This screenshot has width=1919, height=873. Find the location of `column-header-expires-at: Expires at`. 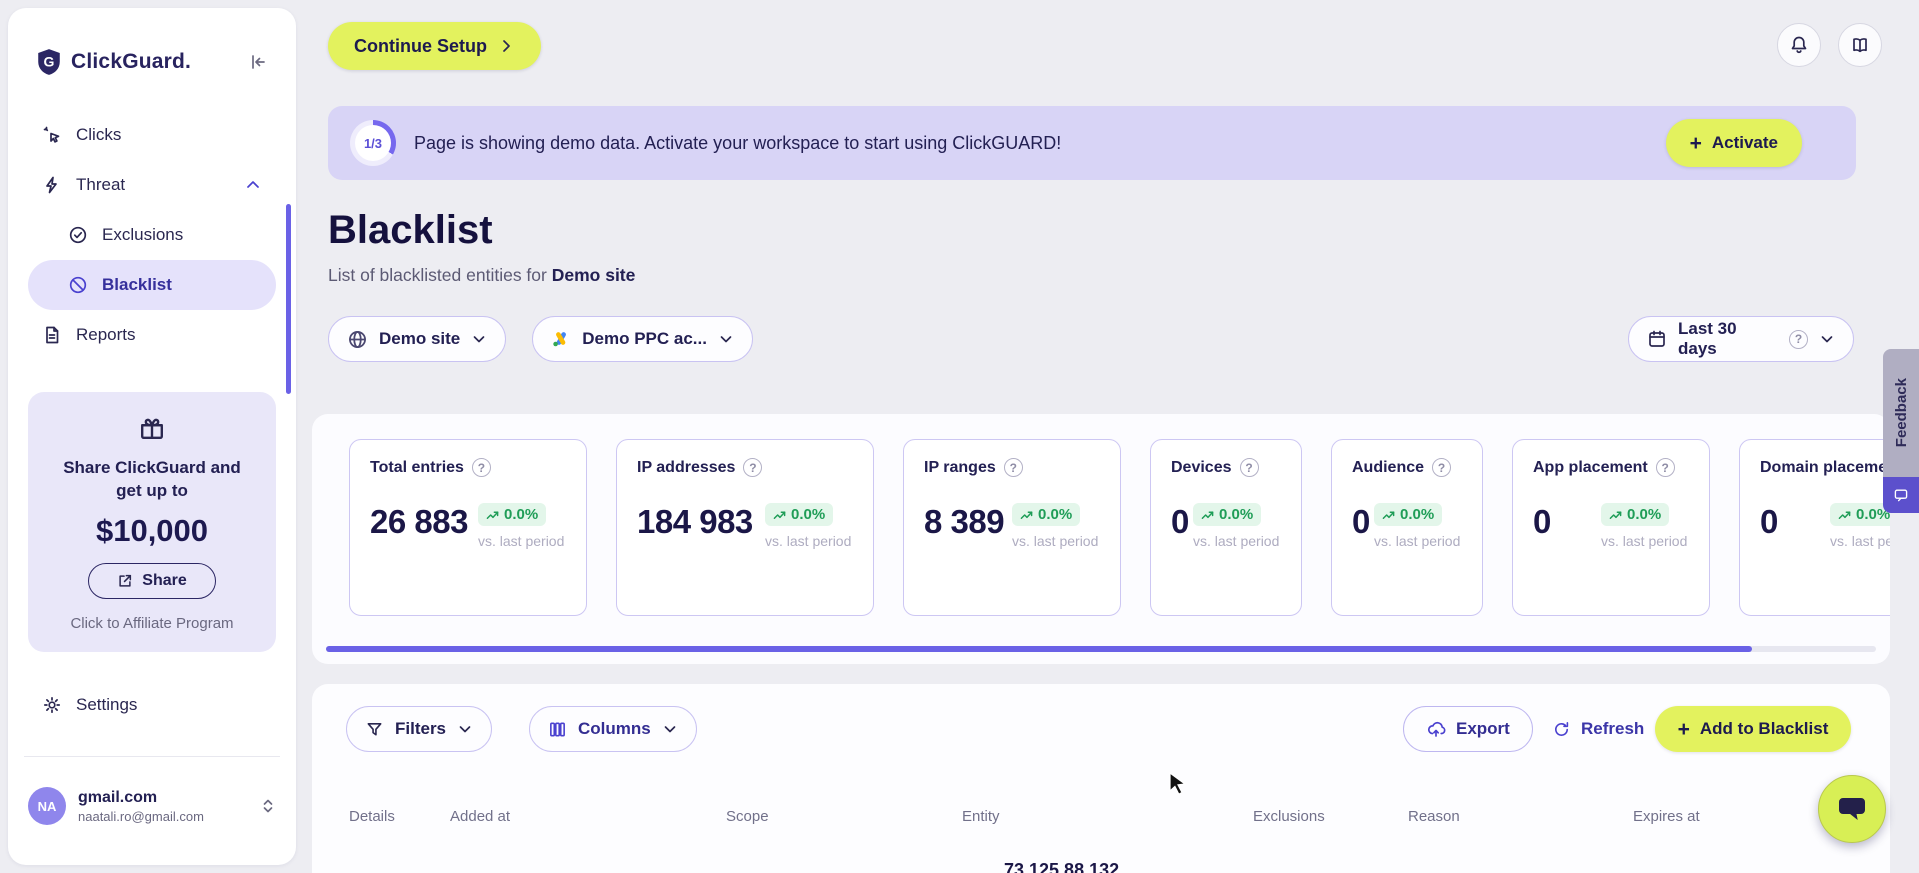

column-header-expires-at: Expires at is located at coordinates (1666, 816).